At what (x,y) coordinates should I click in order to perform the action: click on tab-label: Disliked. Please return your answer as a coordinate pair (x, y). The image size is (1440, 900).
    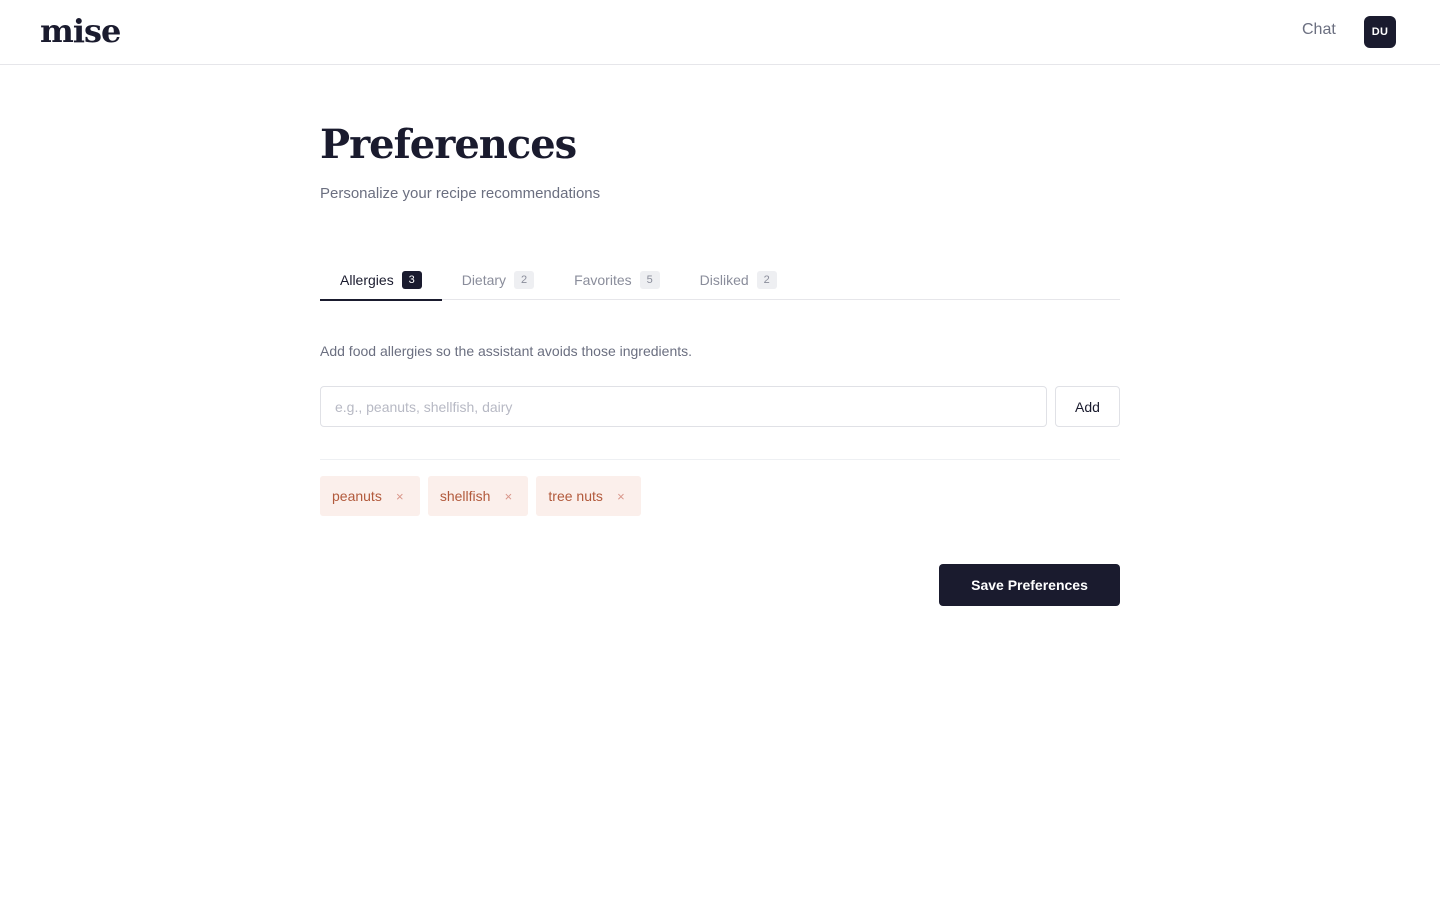
    Looking at the image, I should click on (724, 279).